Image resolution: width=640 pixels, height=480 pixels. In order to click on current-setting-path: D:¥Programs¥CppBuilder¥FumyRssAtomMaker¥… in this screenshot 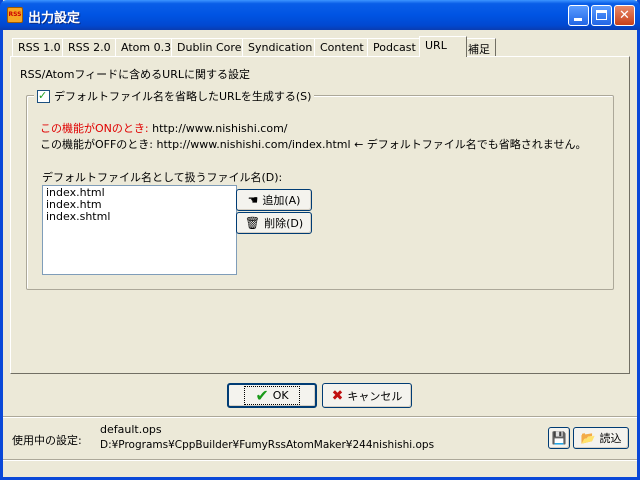, I will do `click(267, 445)`.